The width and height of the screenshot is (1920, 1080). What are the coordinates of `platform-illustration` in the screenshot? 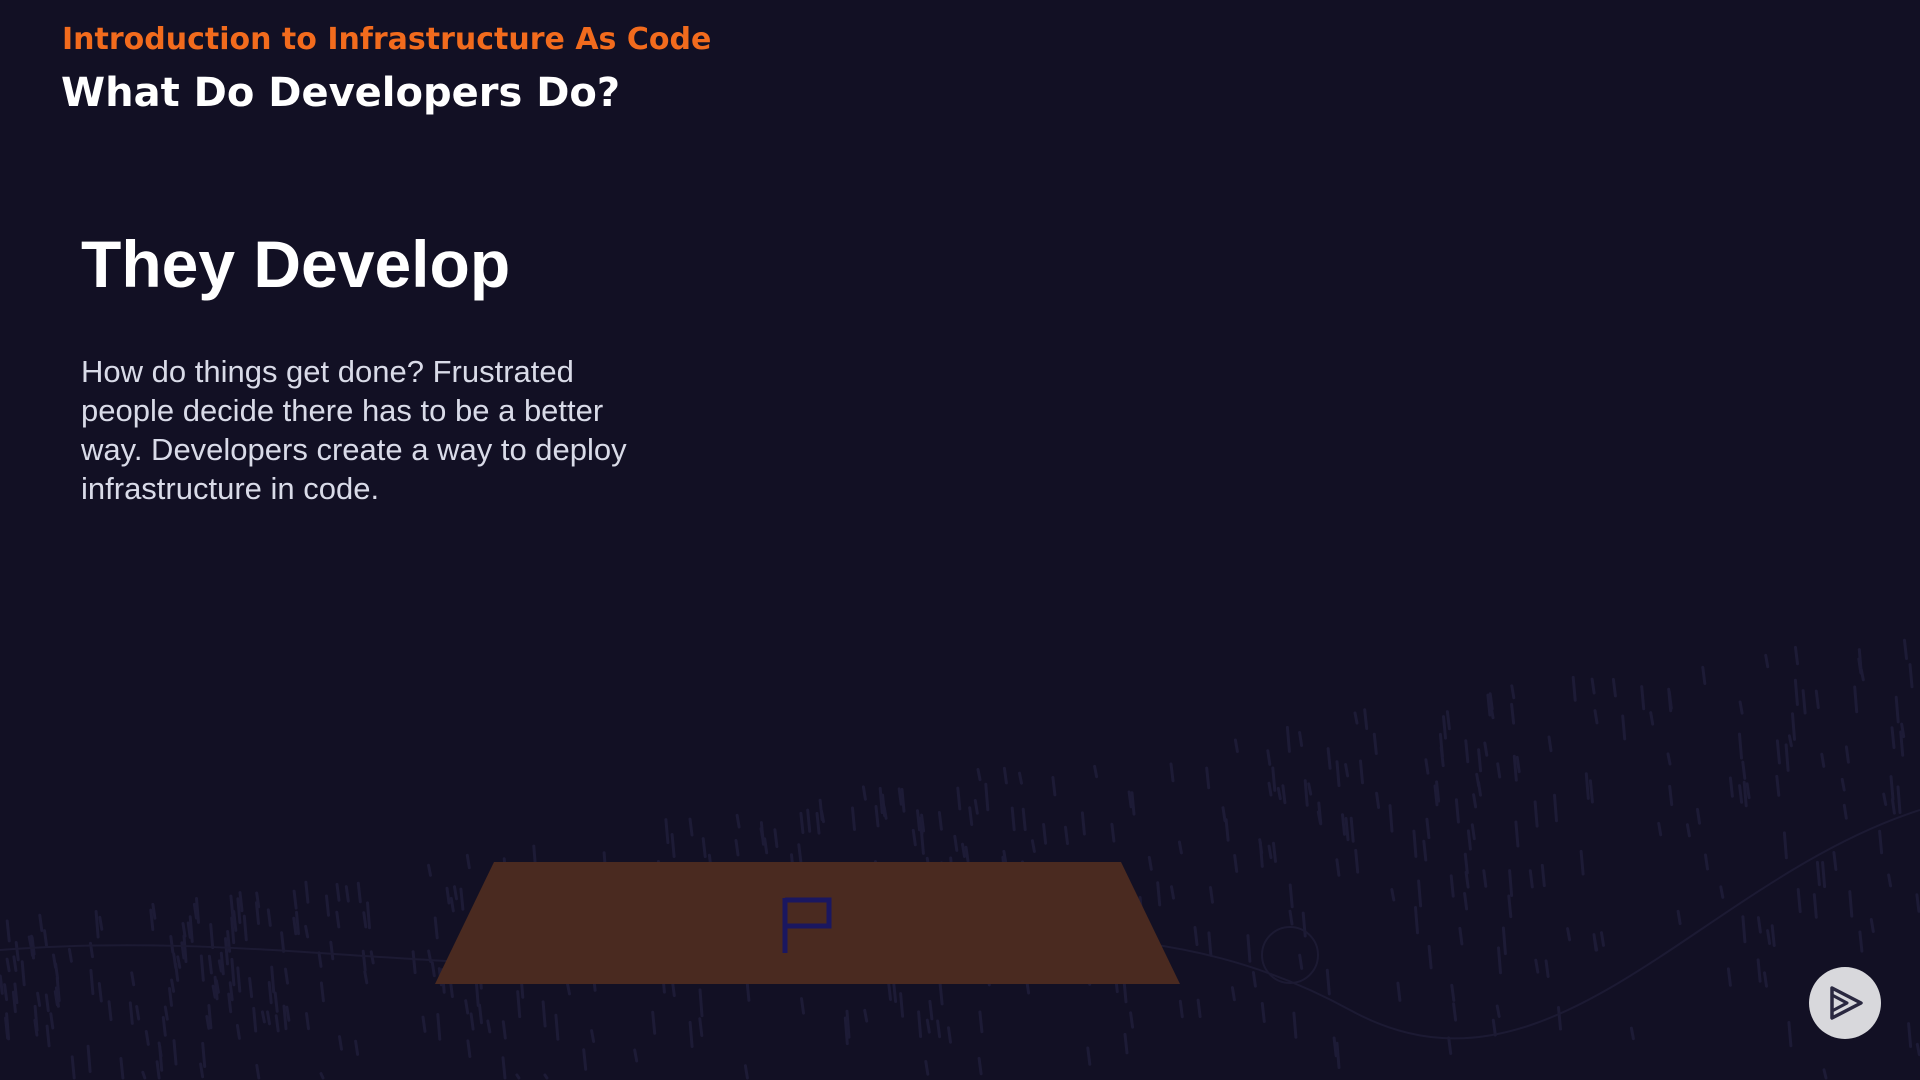 It's located at (807, 923).